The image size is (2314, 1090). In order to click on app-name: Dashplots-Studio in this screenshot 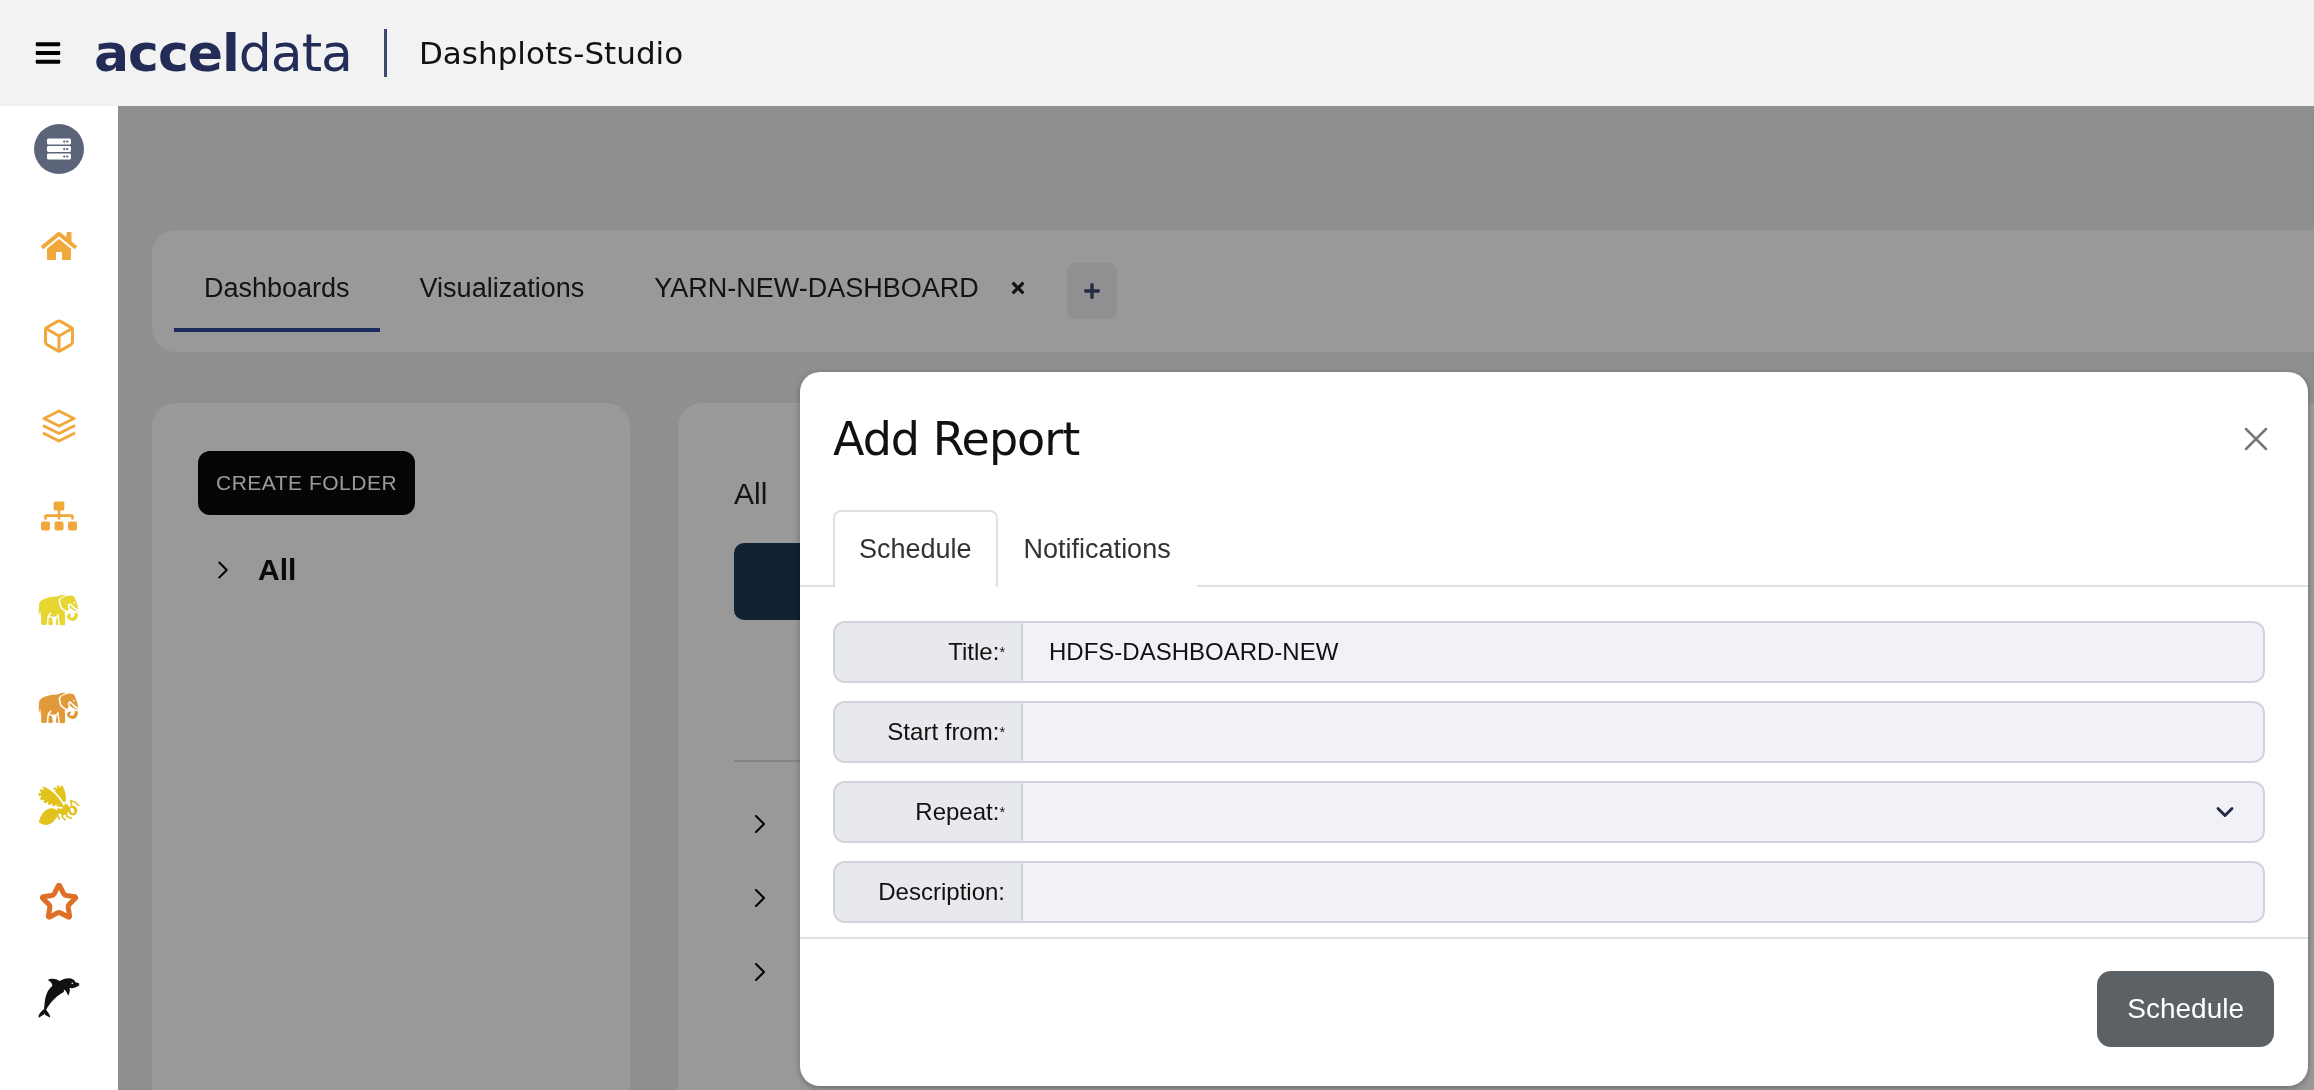, I will do `click(551, 53)`.